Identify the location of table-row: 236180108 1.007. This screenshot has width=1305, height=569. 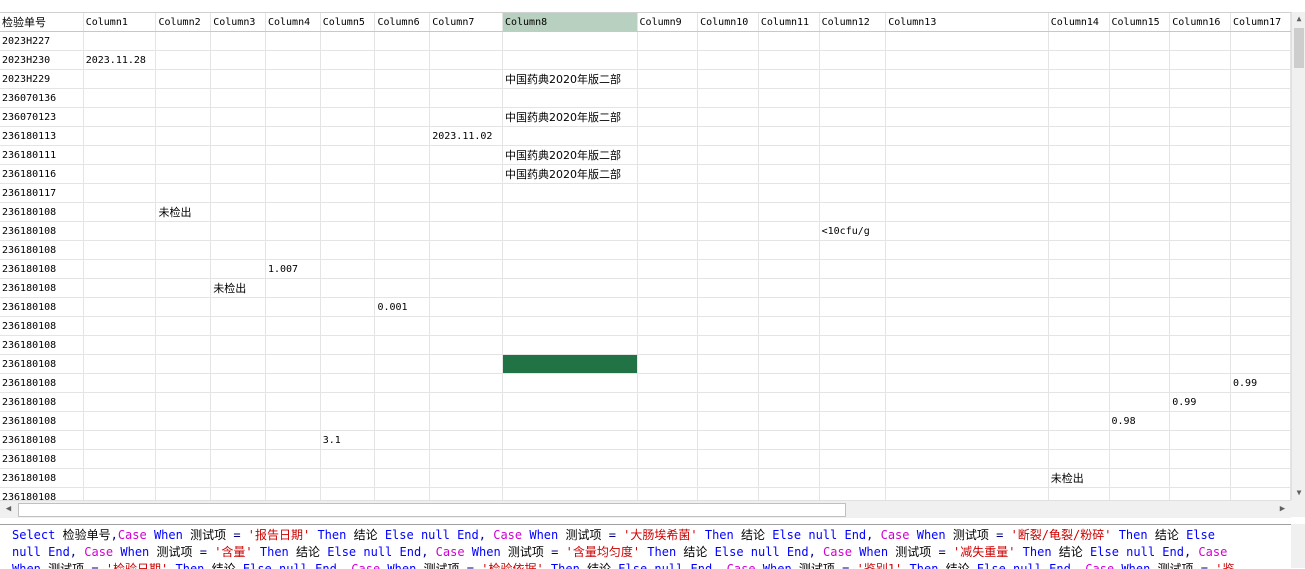
(645, 269).